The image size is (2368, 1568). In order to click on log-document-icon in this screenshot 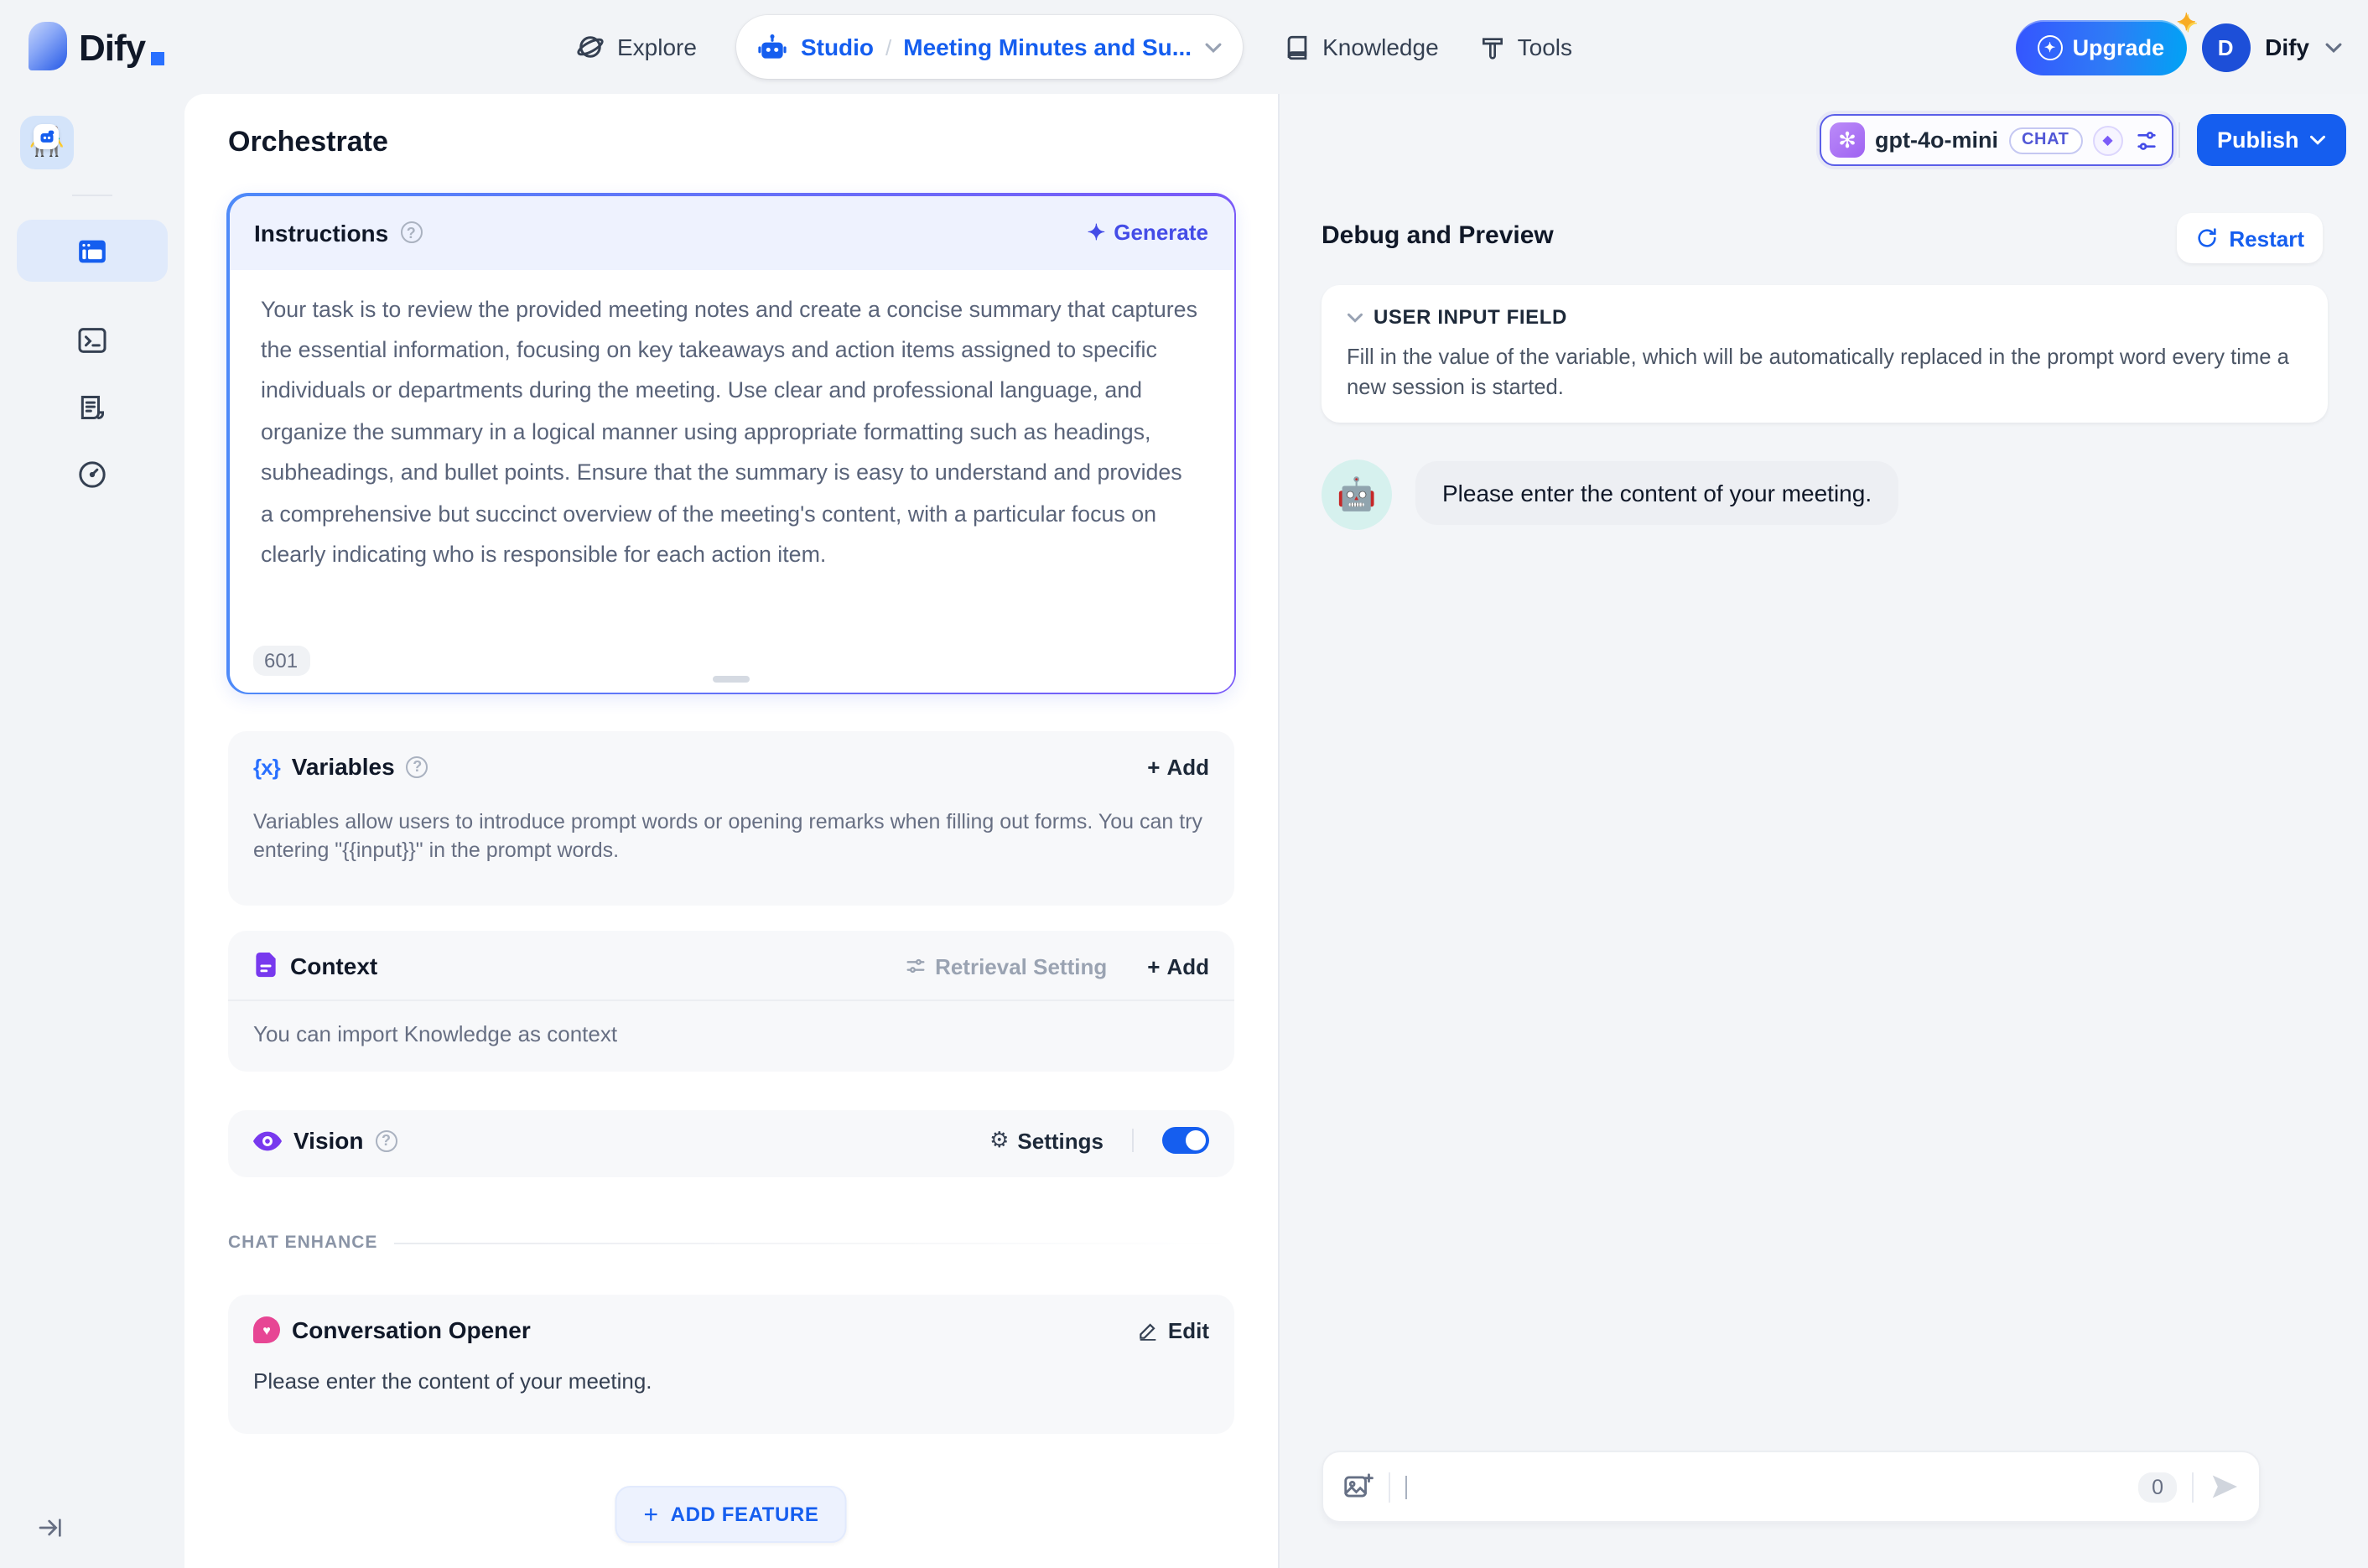, I will do `click(92, 406)`.